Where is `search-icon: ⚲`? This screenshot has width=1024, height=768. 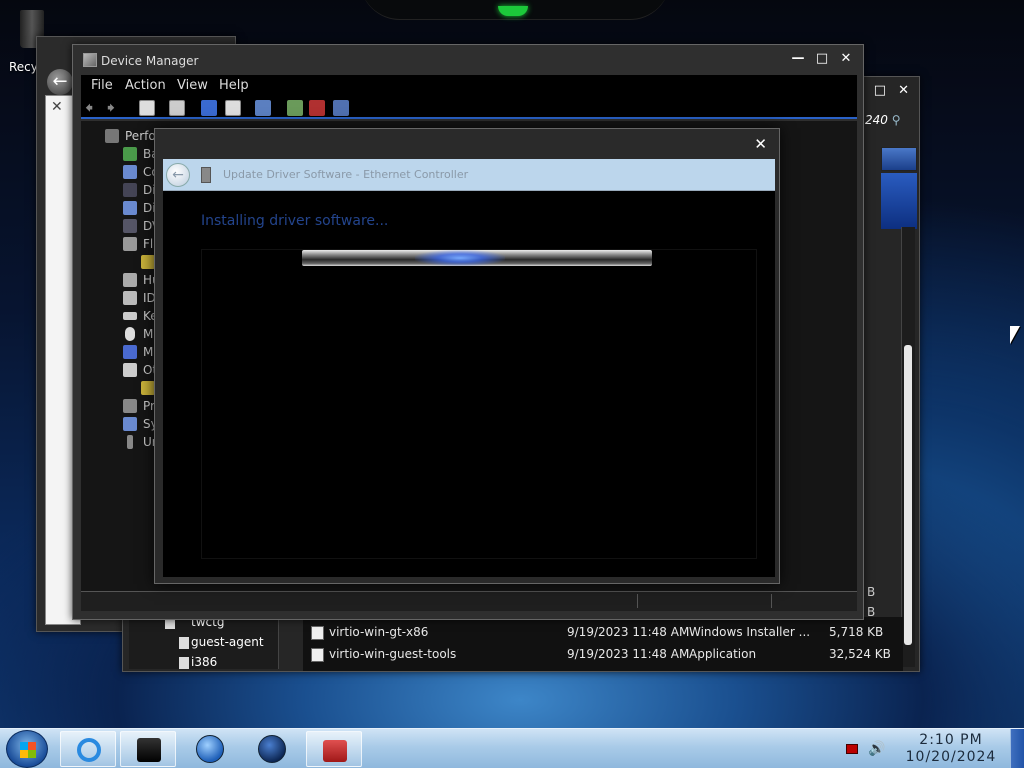 search-icon: ⚲ is located at coordinates (896, 120).